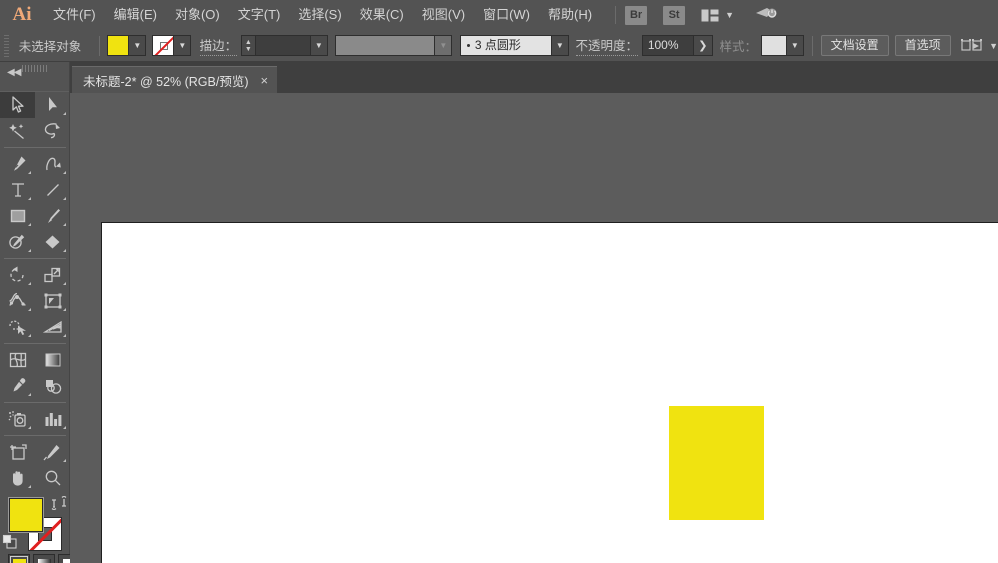 This screenshot has height=563, width=998. I want to click on tools-panel-header: ◀◀, so click(34, 77).